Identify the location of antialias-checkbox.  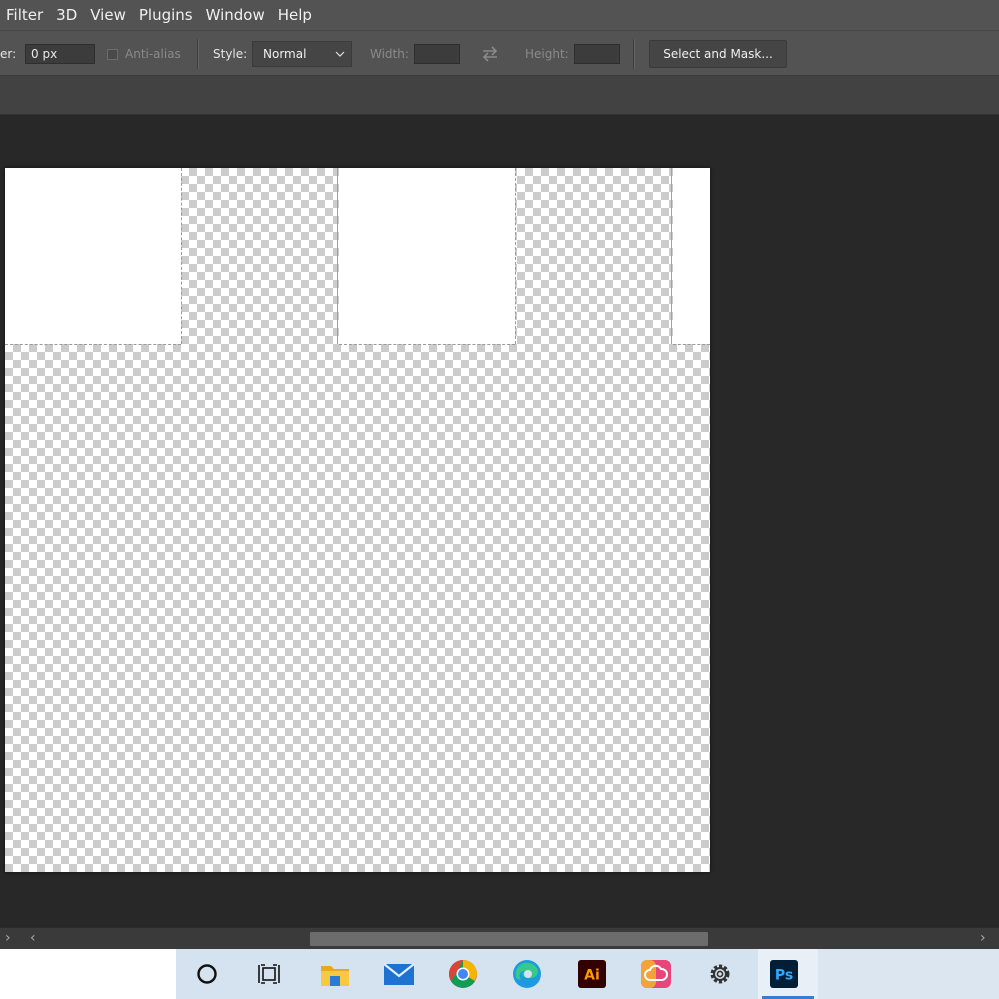
(112, 54).